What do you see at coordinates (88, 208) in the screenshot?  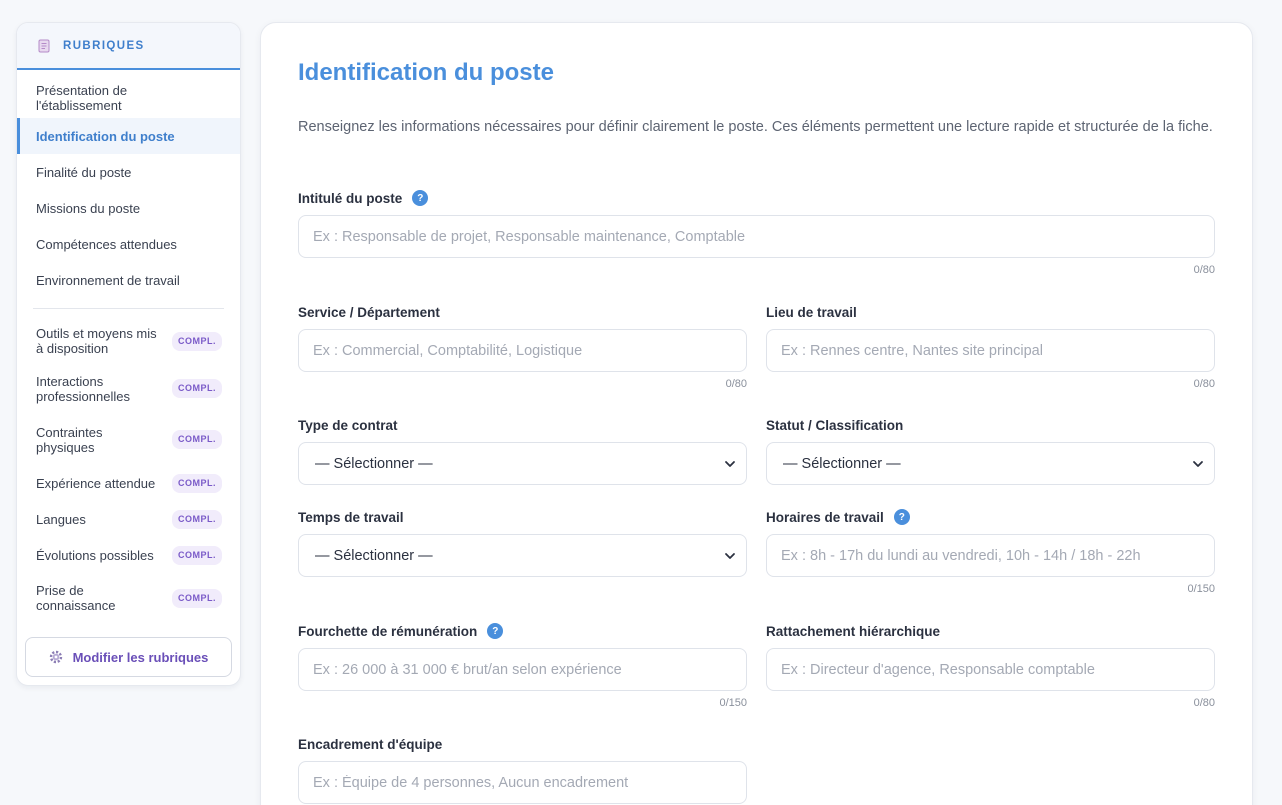 I see `sidebar-item-label: Missions du poste` at bounding box center [88, 208].